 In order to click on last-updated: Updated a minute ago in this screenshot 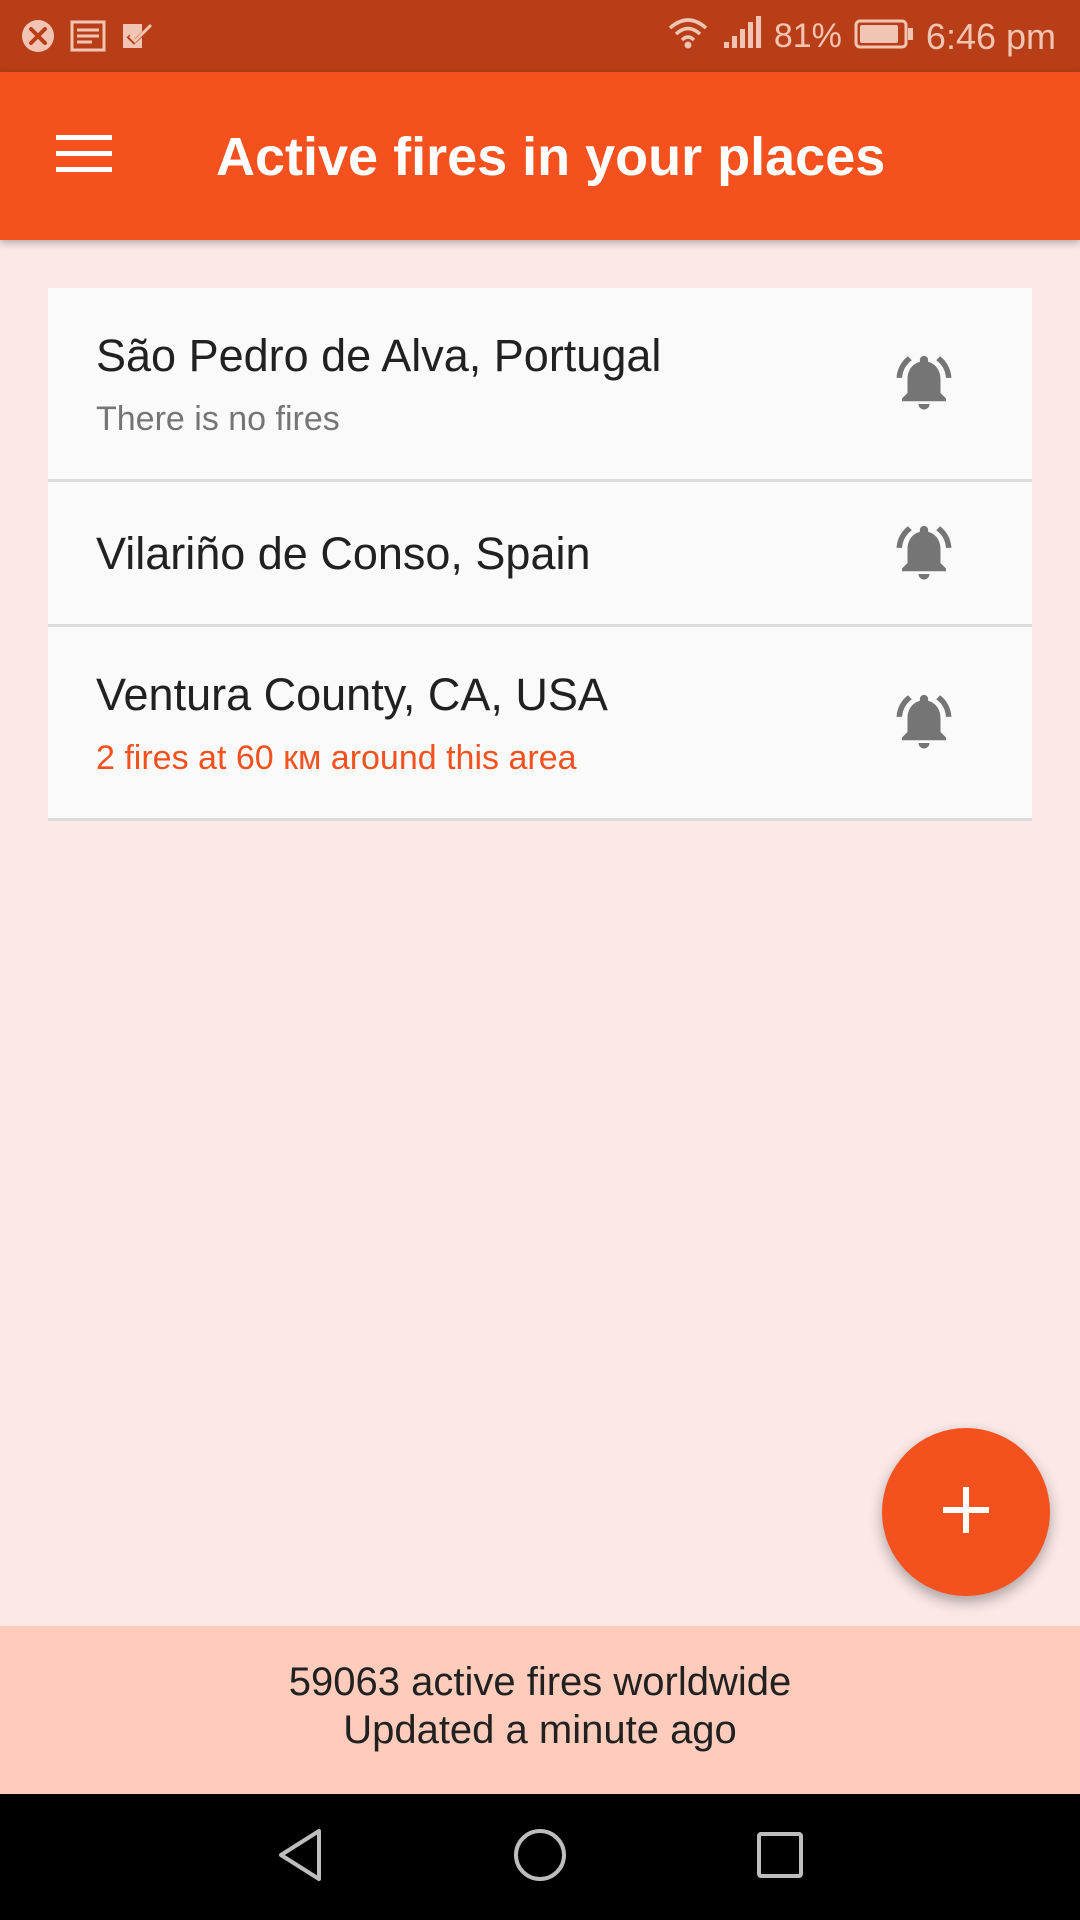, I will do `click(540, 1730)`.